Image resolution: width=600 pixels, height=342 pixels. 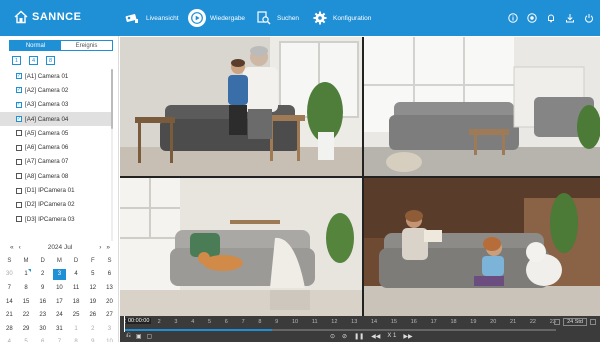 I want to click on camera-list-item: ✓ [A2] Camera 02, so click(x=56, y=90).